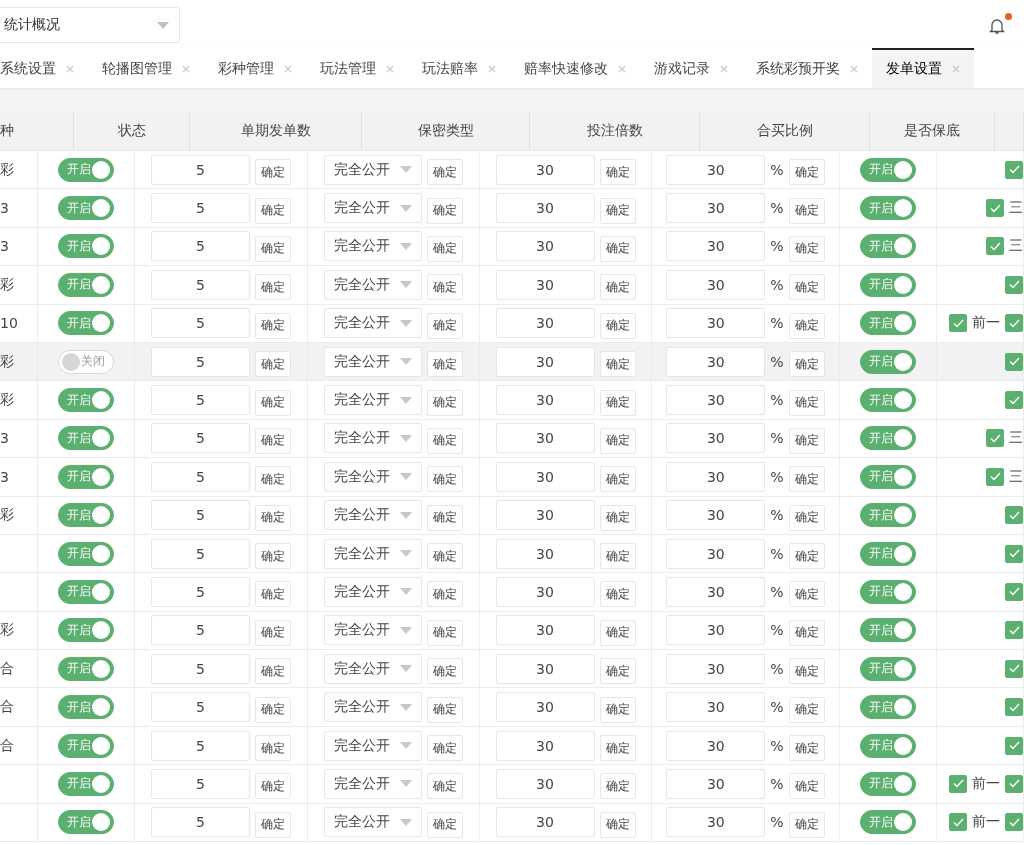 This screenshot has height=845, width=1024. What do you see at coordinates (459, 68) in the screenshot?
I see `tab: 玩法赔率` at bounding box center [459, 68].